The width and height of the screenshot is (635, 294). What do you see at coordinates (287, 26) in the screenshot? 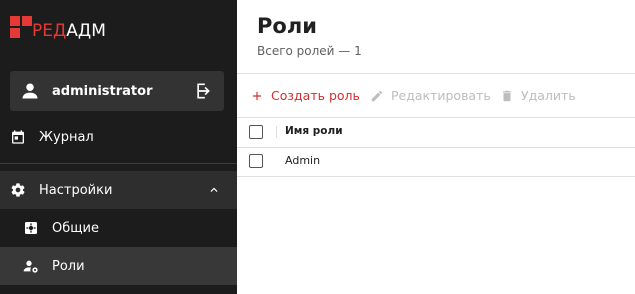
I see `page-title: Роли` at bounding box center [287, 26].